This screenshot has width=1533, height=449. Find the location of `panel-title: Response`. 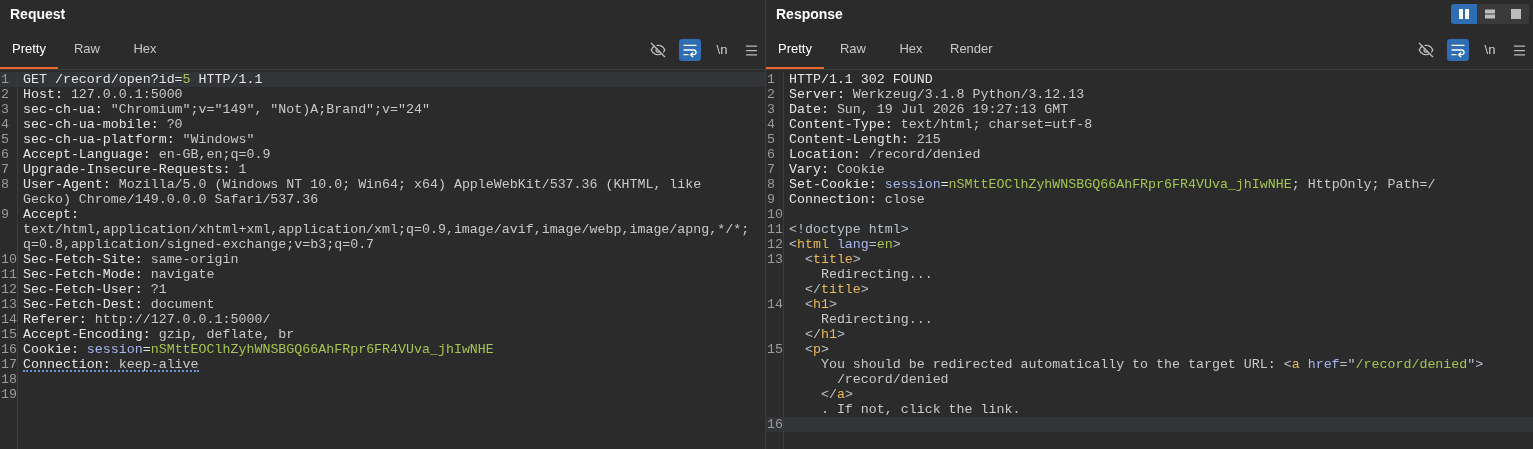

panel-title: Response is located at coordinates (809, 14).